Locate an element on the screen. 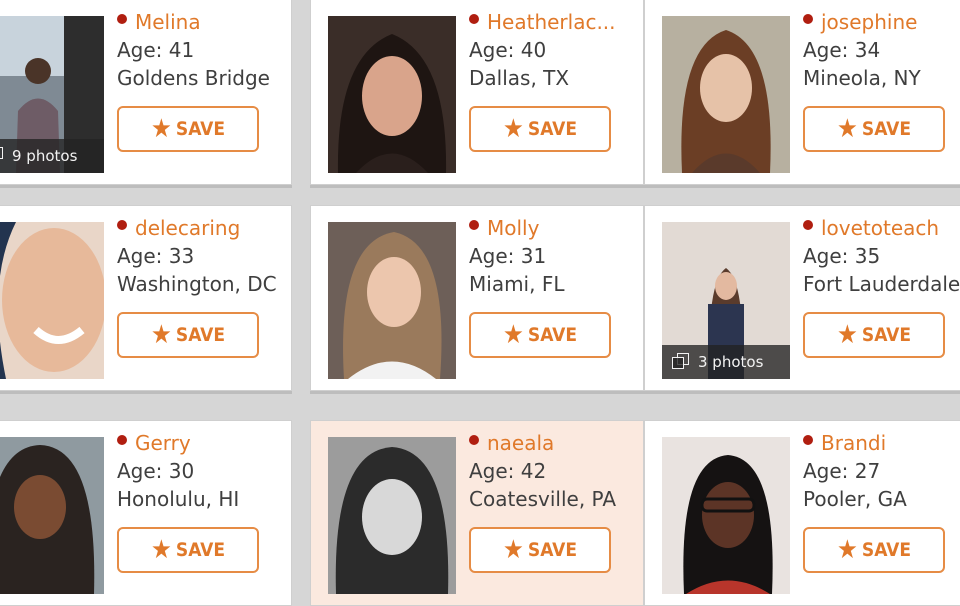 This screenshot has width=960, height=606. profile-location: Pooler, GA is located at coordinates (855, 499).